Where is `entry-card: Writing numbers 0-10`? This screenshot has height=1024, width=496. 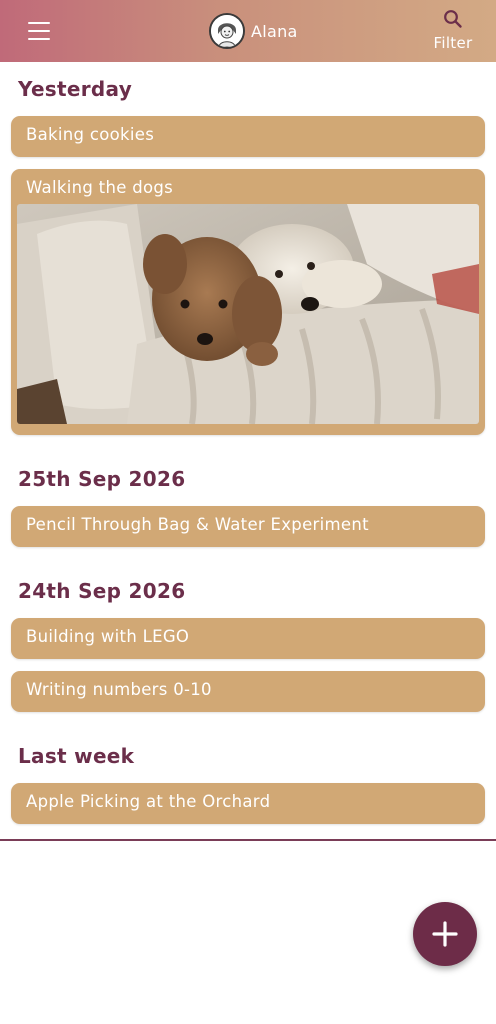
entry-card: Writing numbers 0-10 is located at coordinates (248, 691).